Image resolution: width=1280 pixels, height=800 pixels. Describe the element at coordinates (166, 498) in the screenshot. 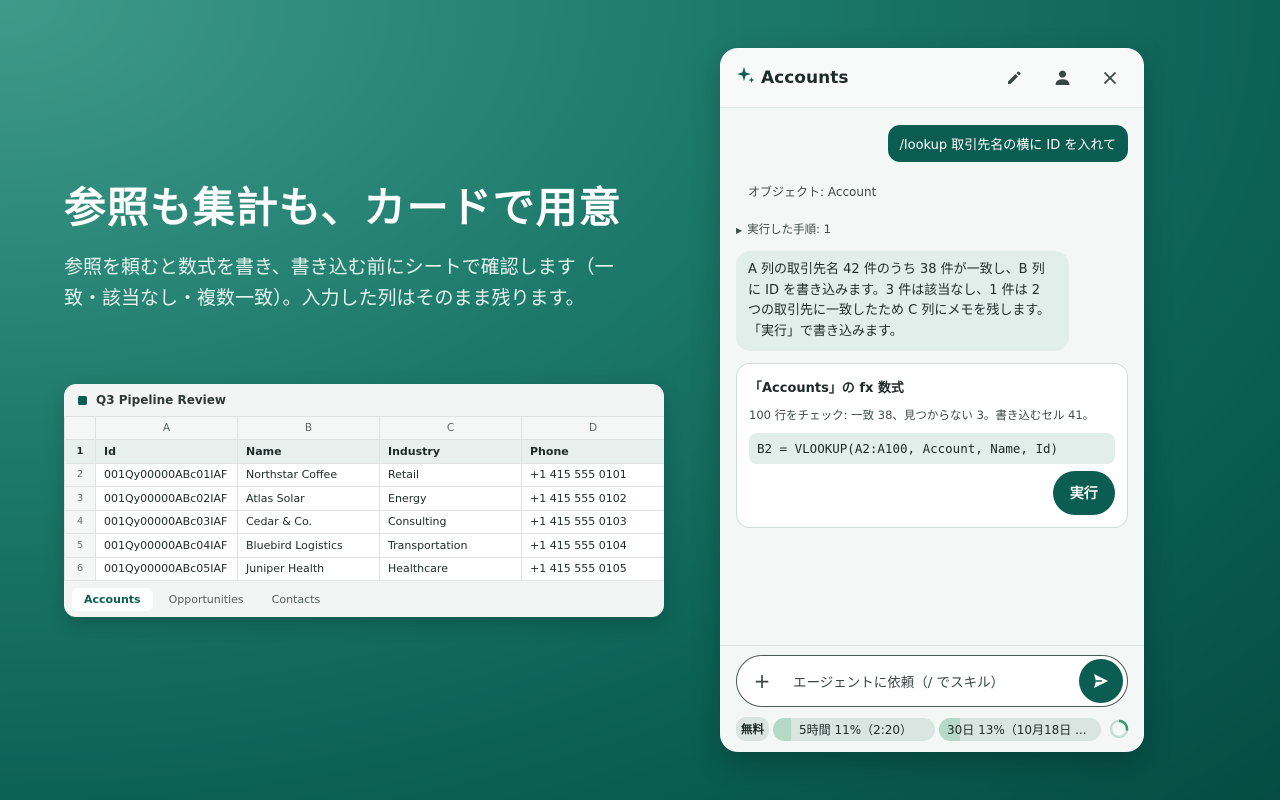

I see `cell: 001Qy00000ABc02IAF` at that location.